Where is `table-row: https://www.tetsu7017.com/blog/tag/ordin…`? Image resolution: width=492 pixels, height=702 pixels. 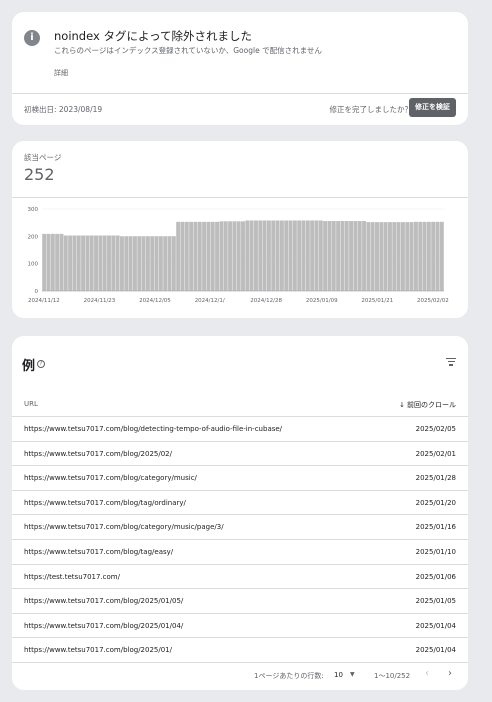 table-row: https://www.tetsu7017.com/blog/tag/ordin… is located at coordinates (240, 503).